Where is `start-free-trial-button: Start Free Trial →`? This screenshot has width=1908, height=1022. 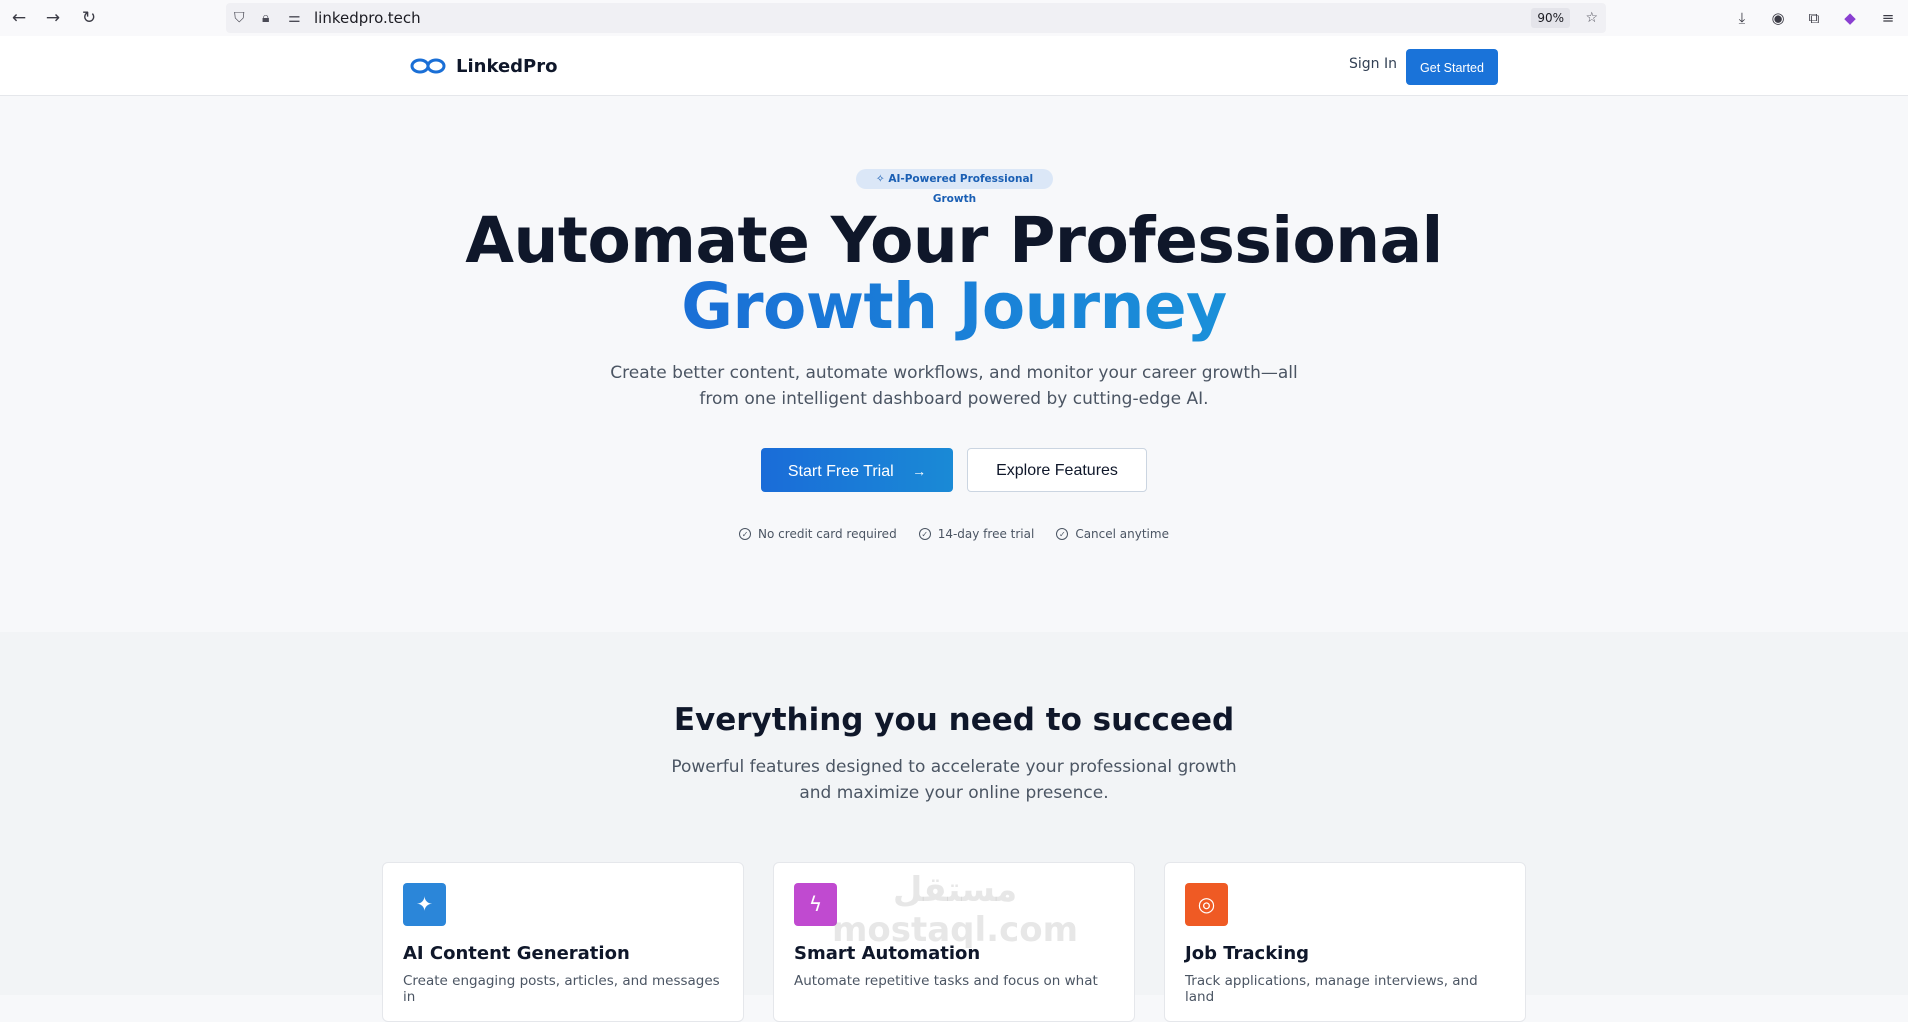
start-free-trial-button: Start Free Trial → is located at coordinates (857, 470).